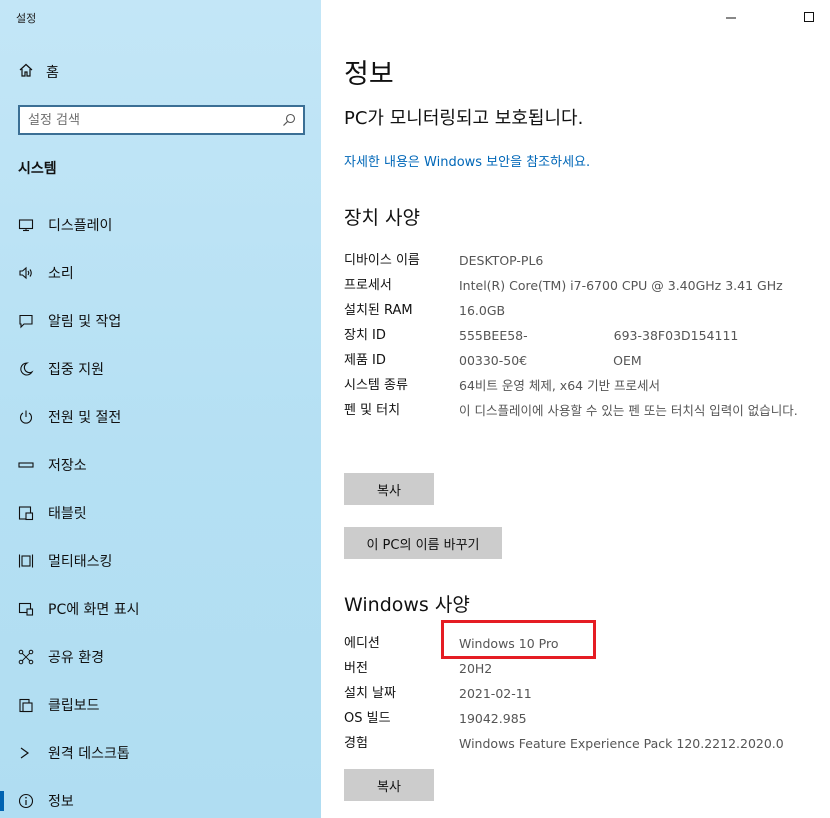 This screenshot has width=830, height=818. What do you see at coordinates (145, 120) in the screenshot?
I see `search-input` at bounding box center [145, 120].